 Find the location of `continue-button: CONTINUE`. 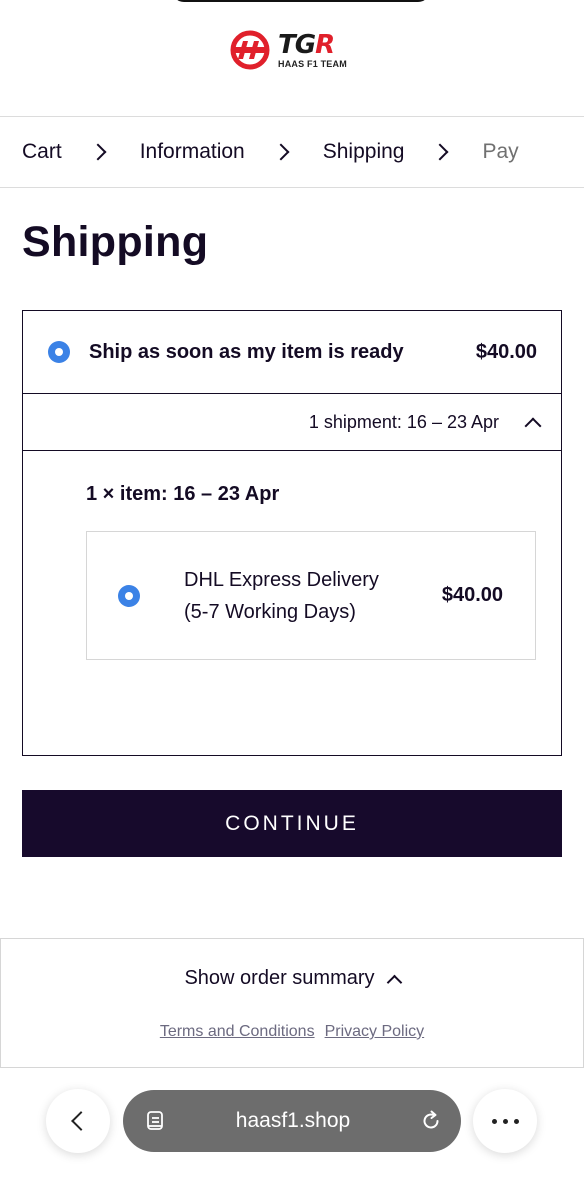

continue-button: CONTINUE is located at coordinates (292, 823).